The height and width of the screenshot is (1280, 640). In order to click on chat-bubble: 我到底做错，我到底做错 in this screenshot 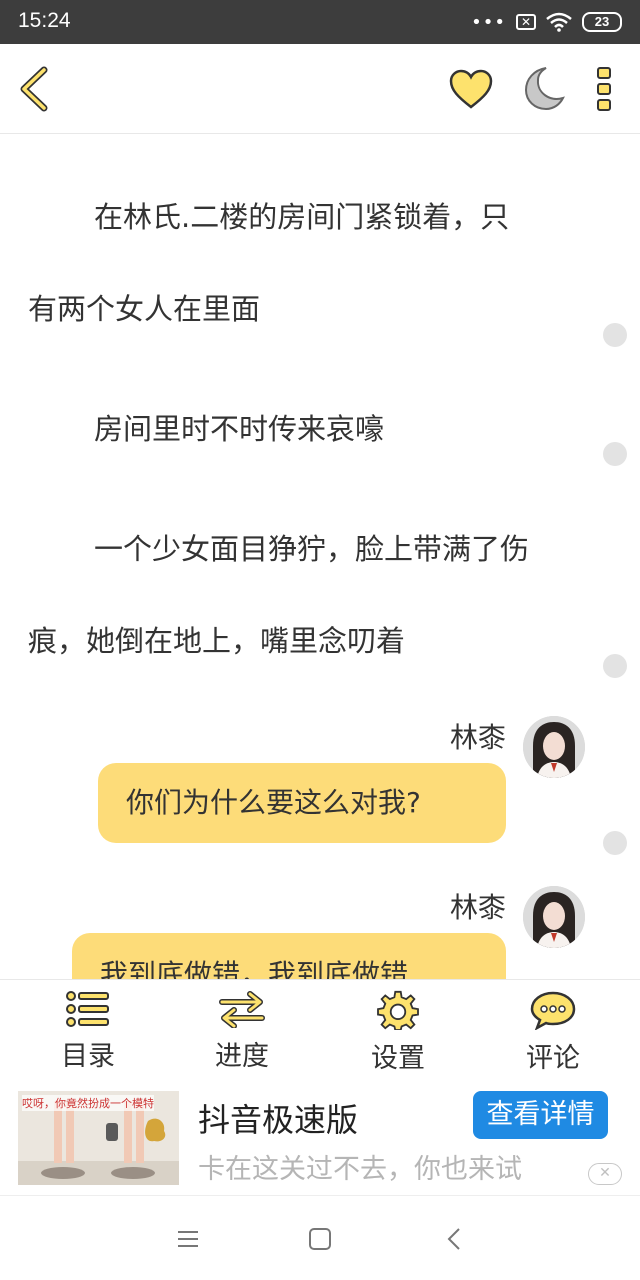, I will do `click(289, 956)`.